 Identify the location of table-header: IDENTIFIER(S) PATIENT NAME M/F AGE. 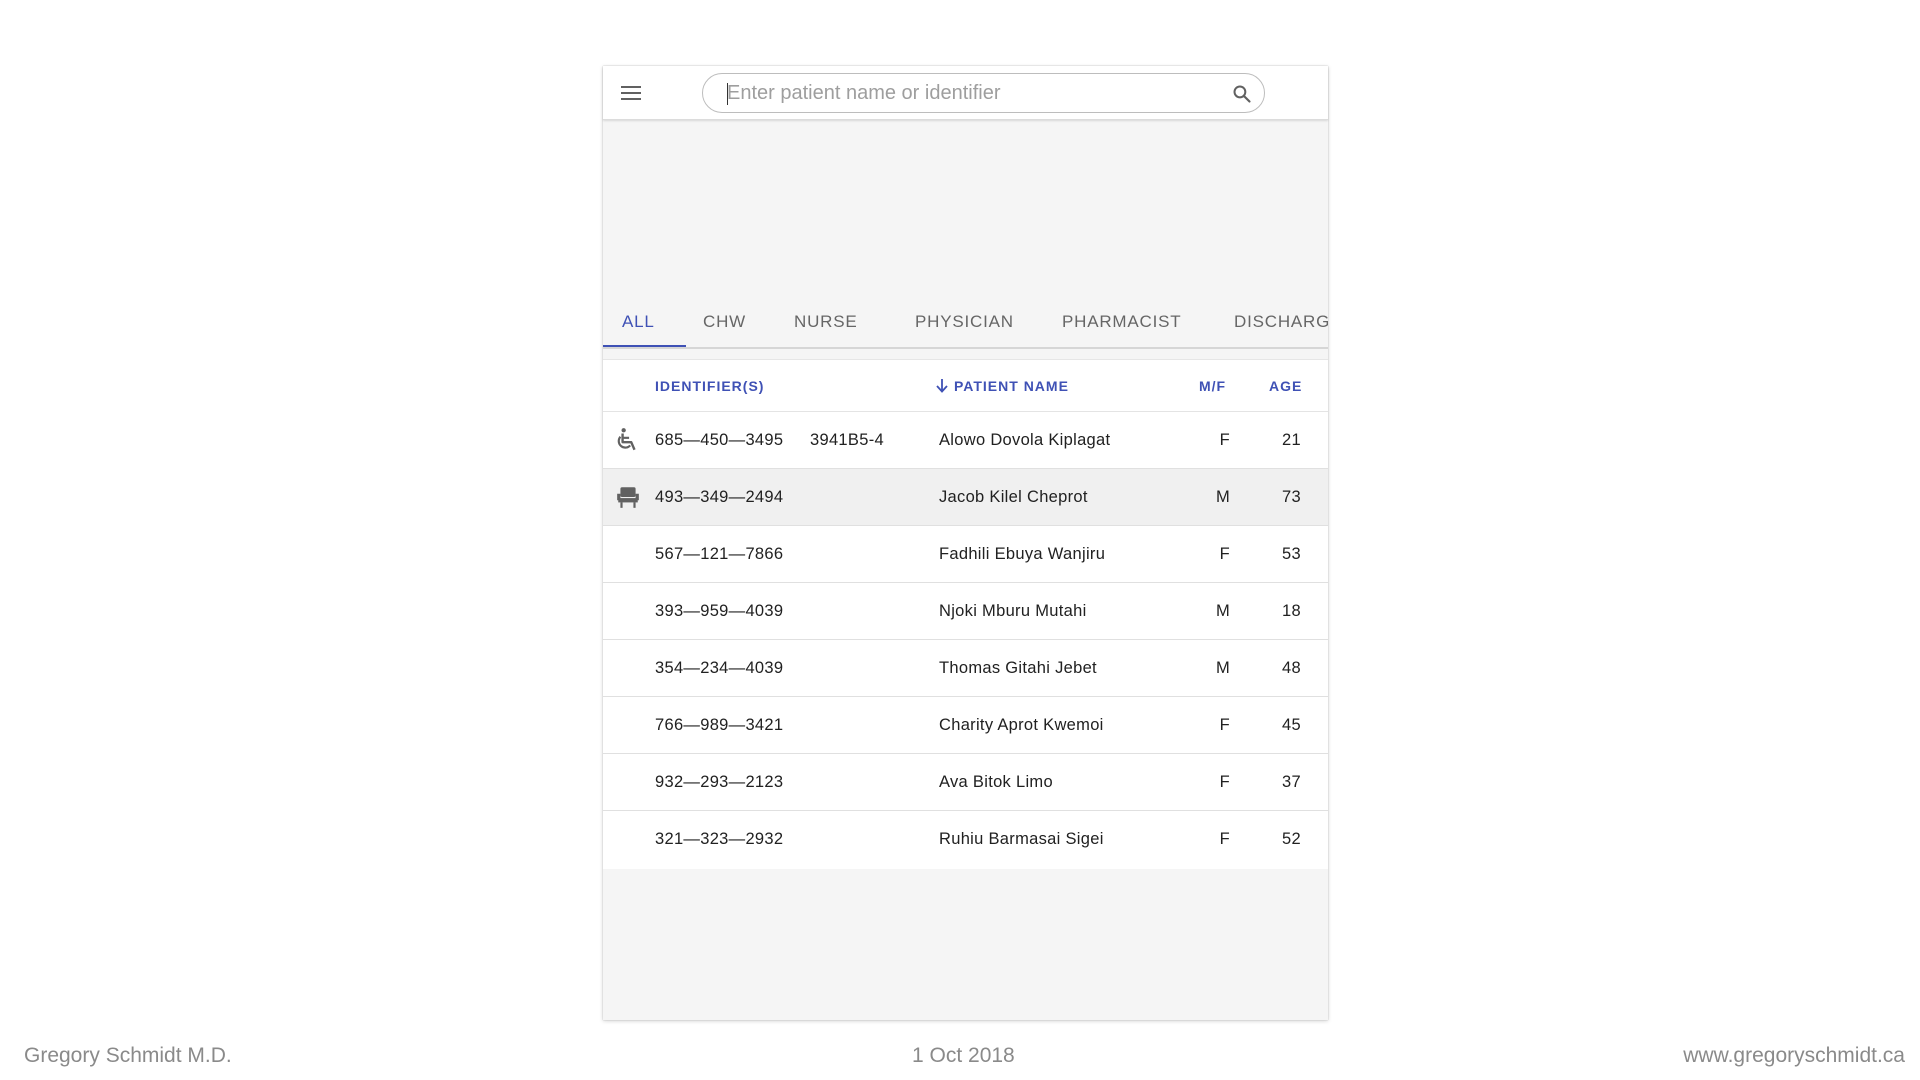
(965, 386).